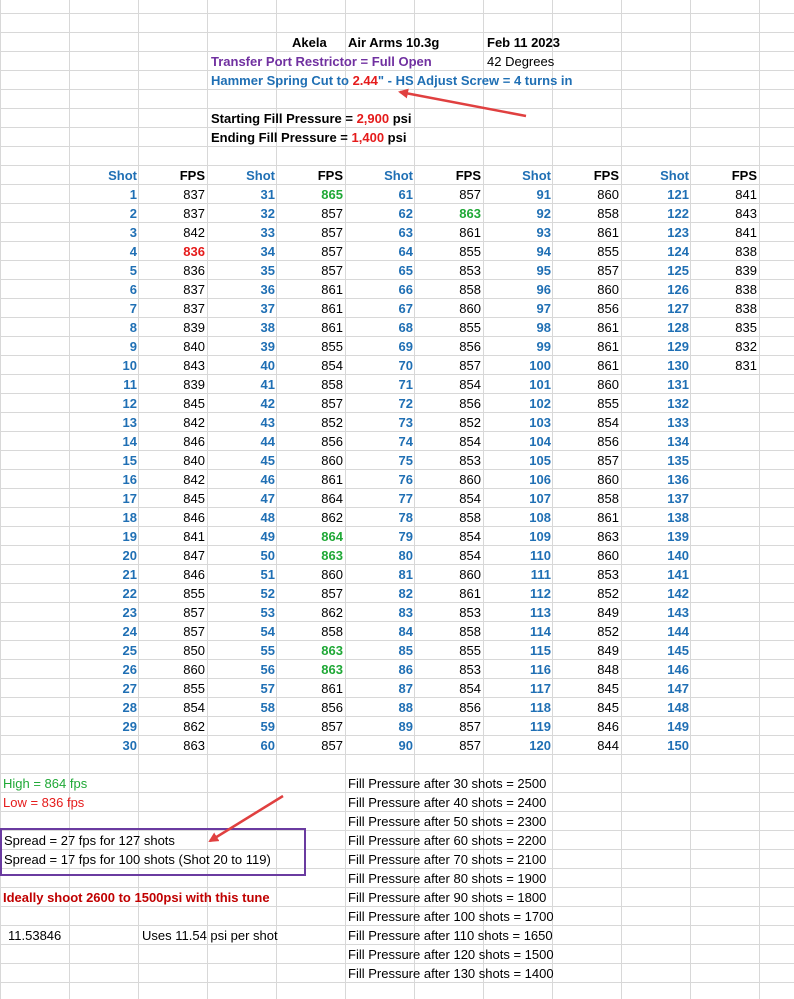  Describe the element at coordinates (405, 403) in the screenshot. I see `shot-number: 72` at that location.